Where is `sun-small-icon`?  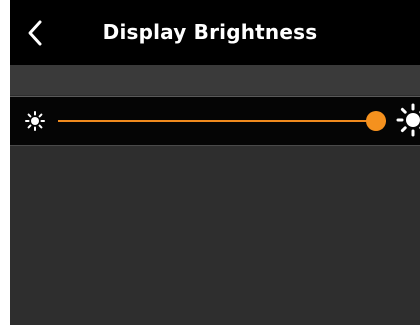 sun-small-icon is located at coordinates (35, 121).